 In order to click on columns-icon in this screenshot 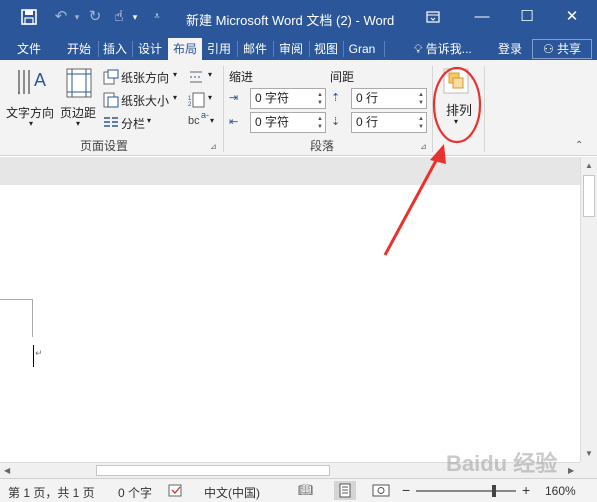, I will do `click(111, 122)`.